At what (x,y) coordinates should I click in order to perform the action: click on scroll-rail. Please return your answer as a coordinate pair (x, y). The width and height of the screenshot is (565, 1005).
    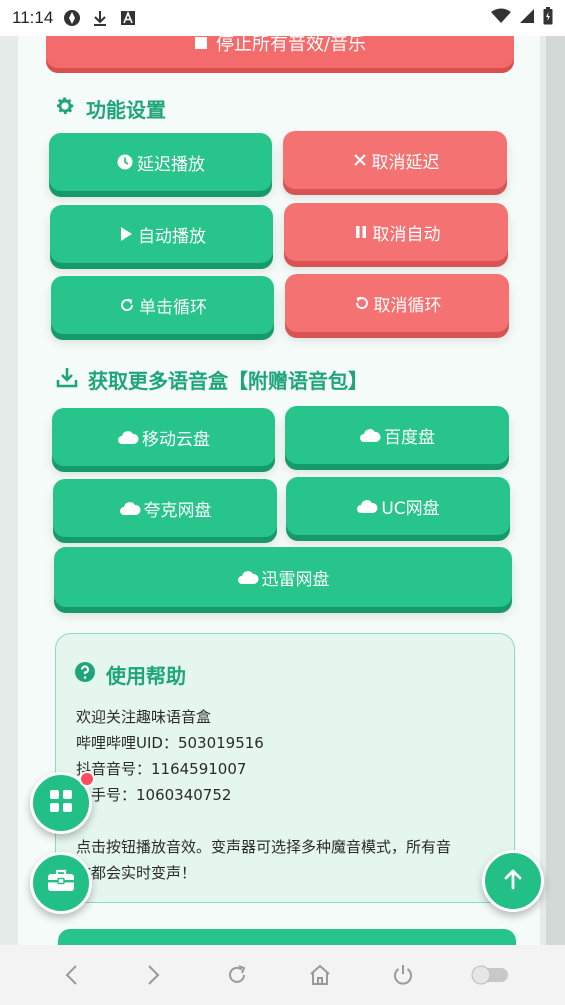
    Looking at the image, I should click on (555, 490).